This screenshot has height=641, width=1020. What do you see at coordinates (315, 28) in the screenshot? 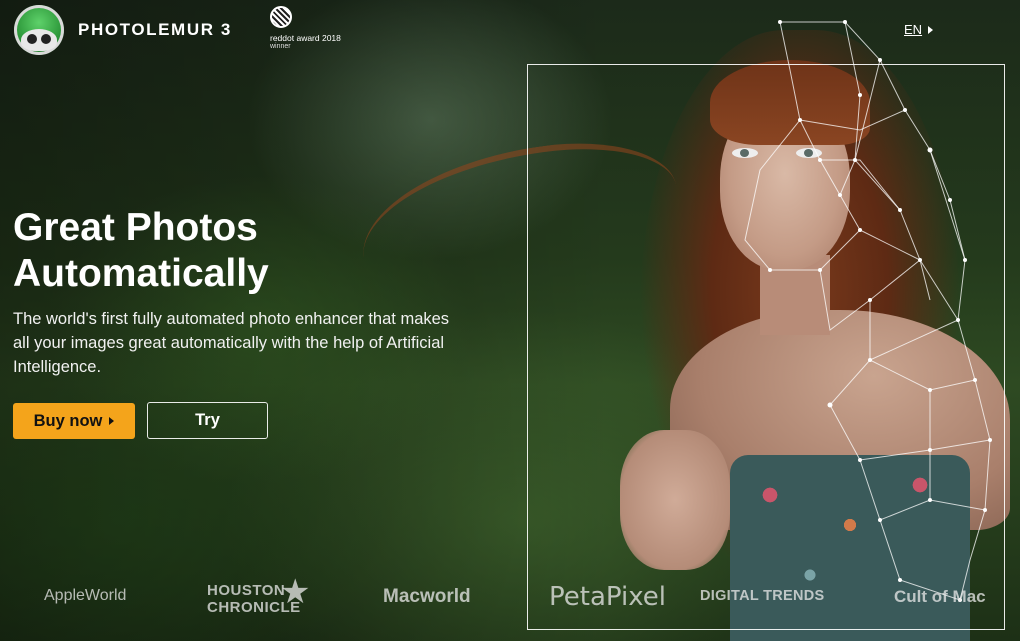
I see `reddot-award-badge: reddot award 2018 winner` at bounding box center [315, 28].